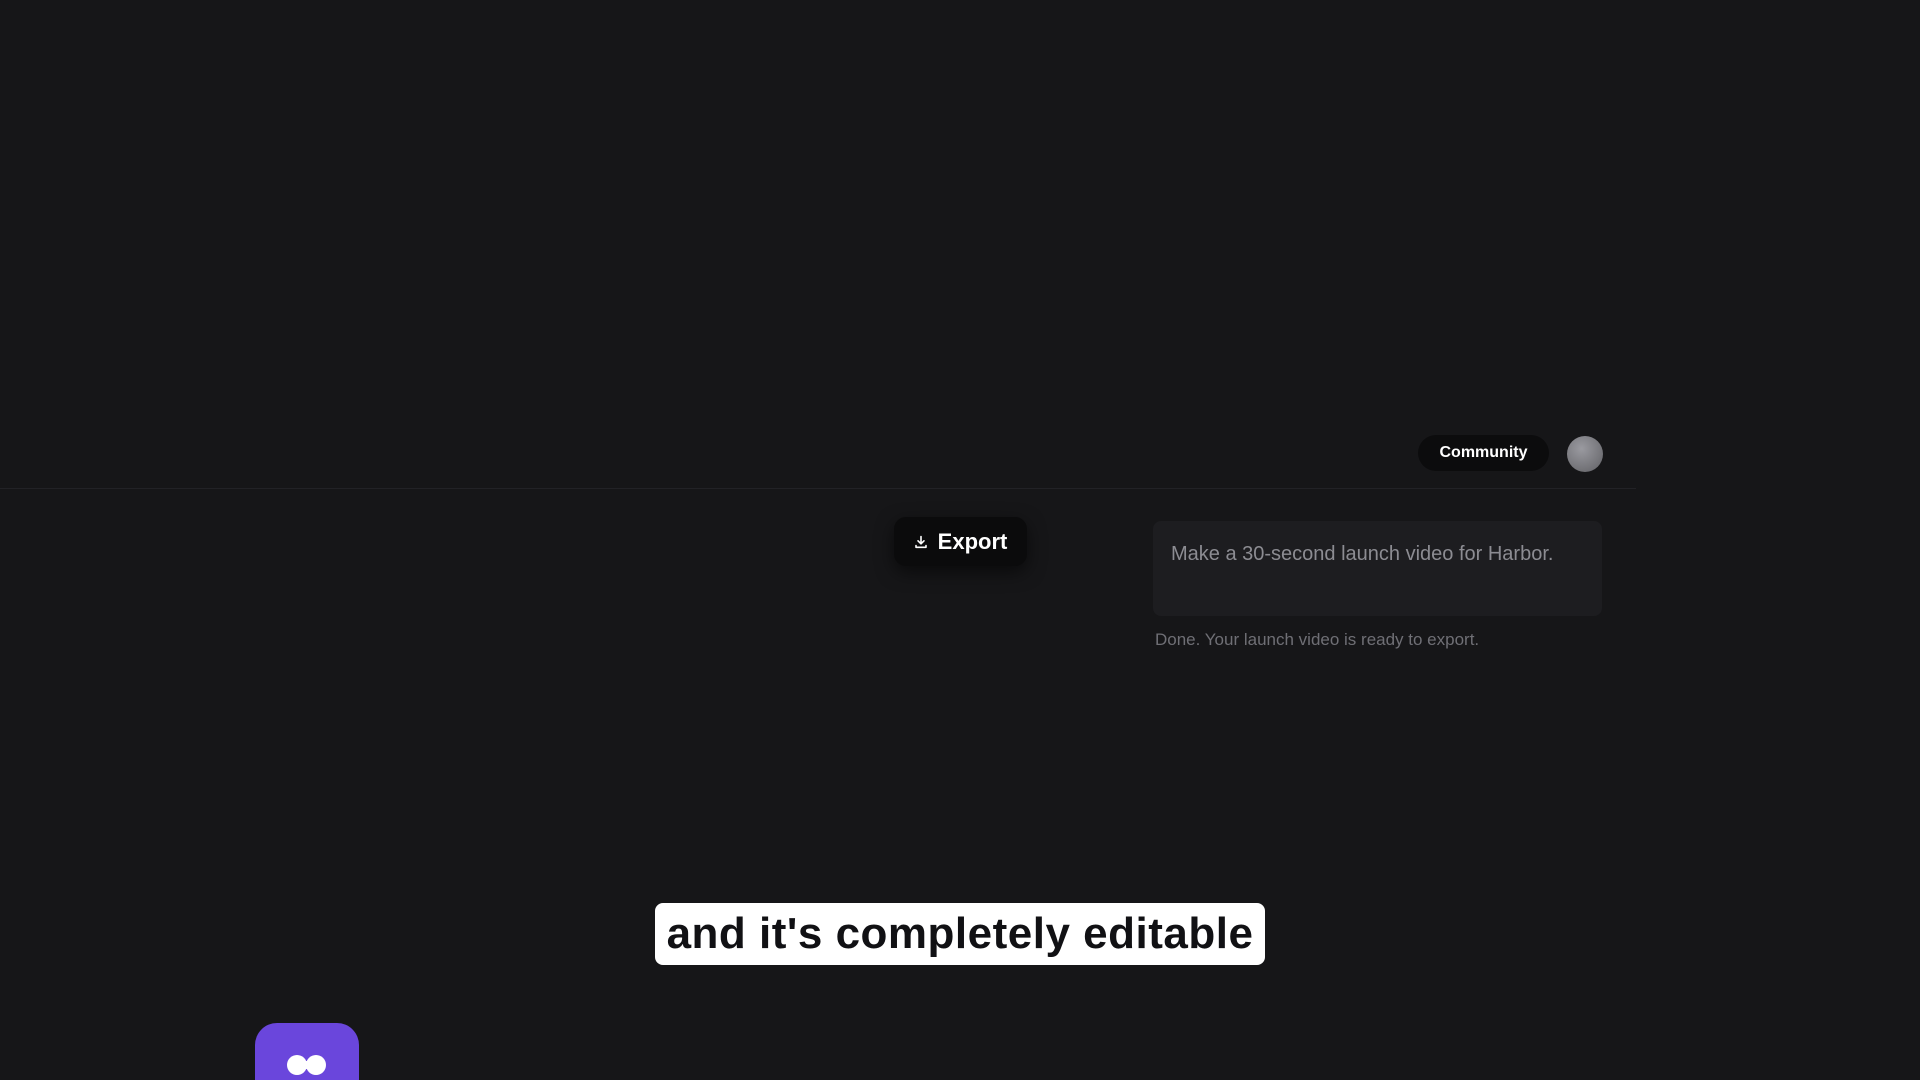  What do you see at coordinates (921, 542) in the screenshot?
I see `download-icon` at bounding box center [921, 542].